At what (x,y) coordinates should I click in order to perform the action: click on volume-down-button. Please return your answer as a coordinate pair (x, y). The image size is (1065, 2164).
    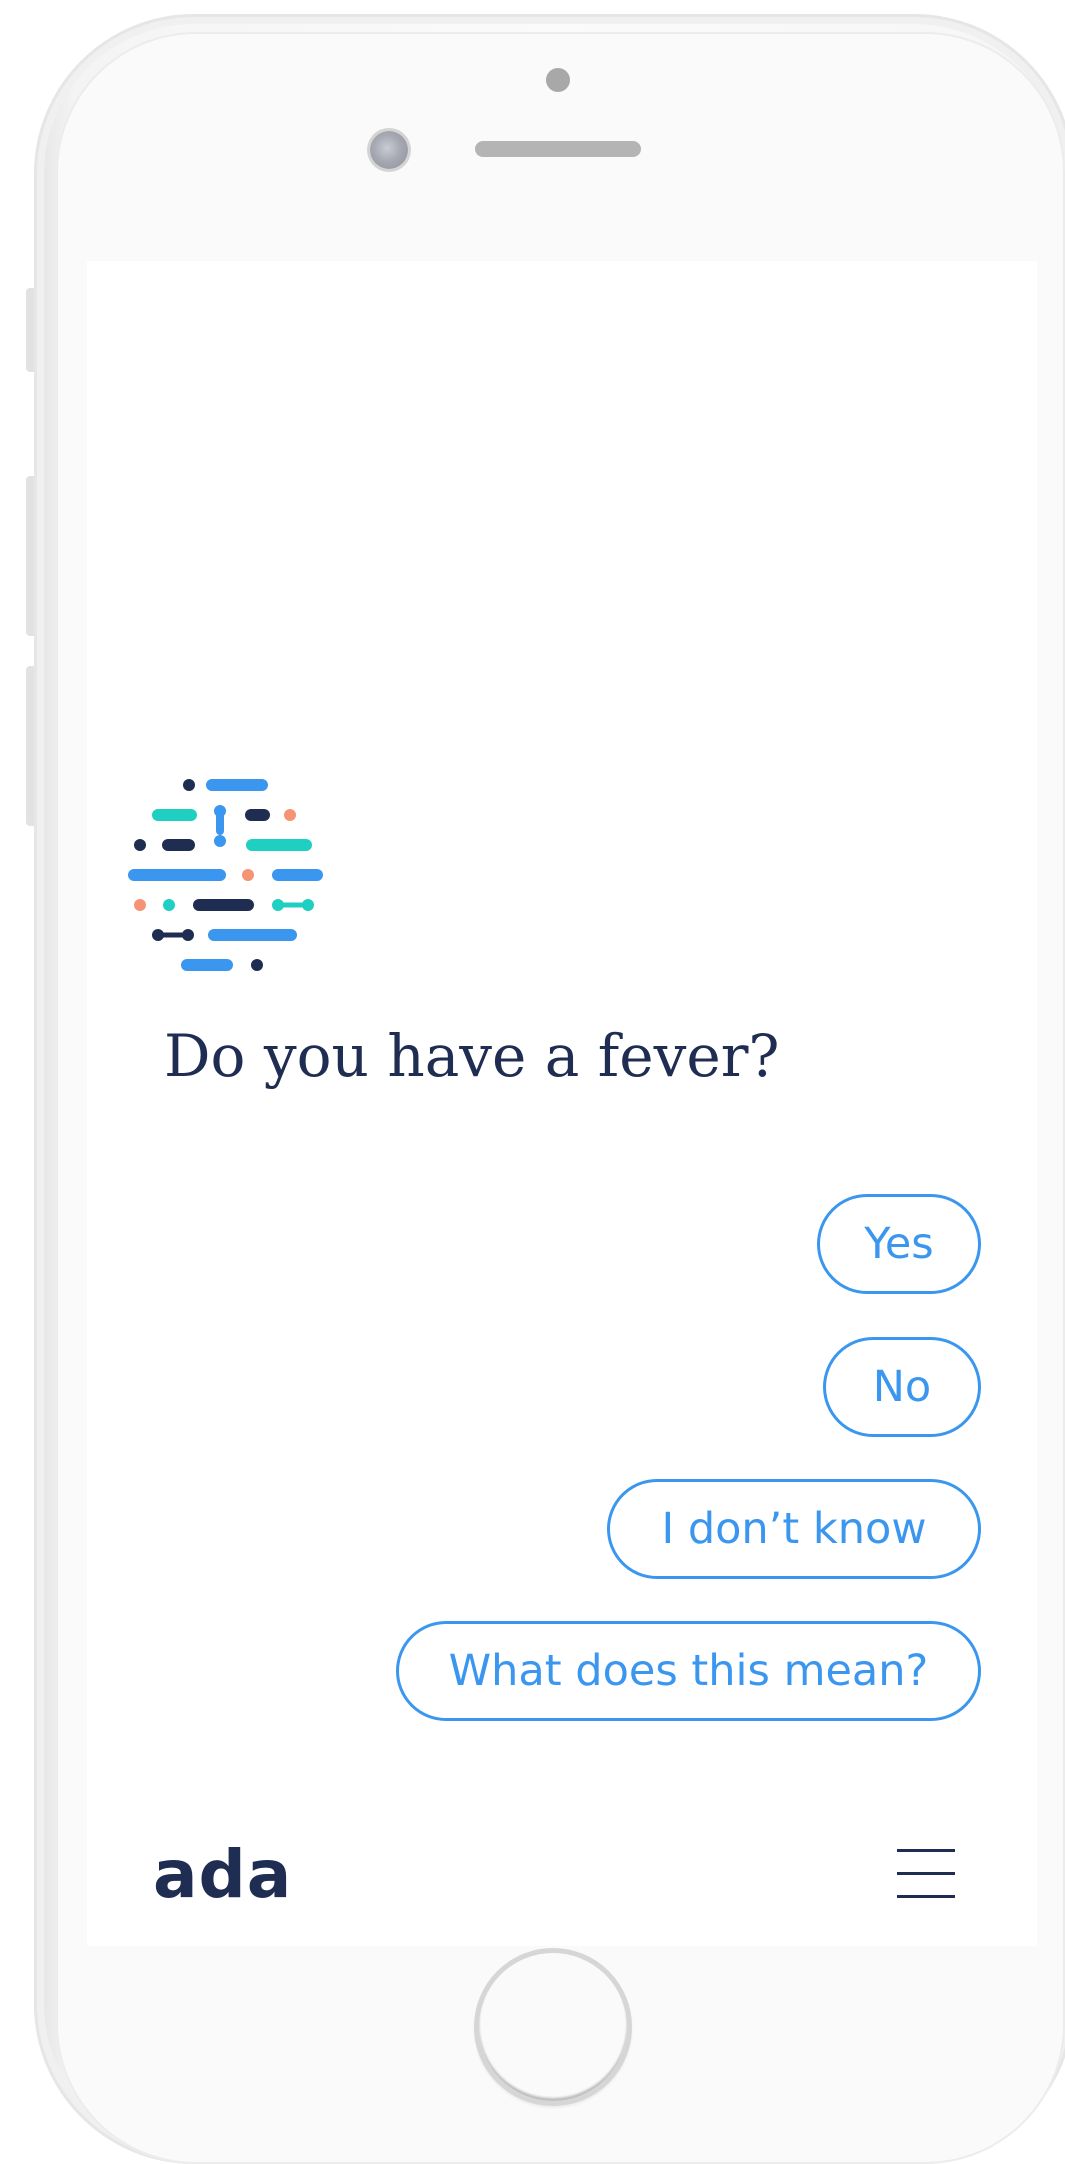
    Looking at the image, I should click on (30, 746).